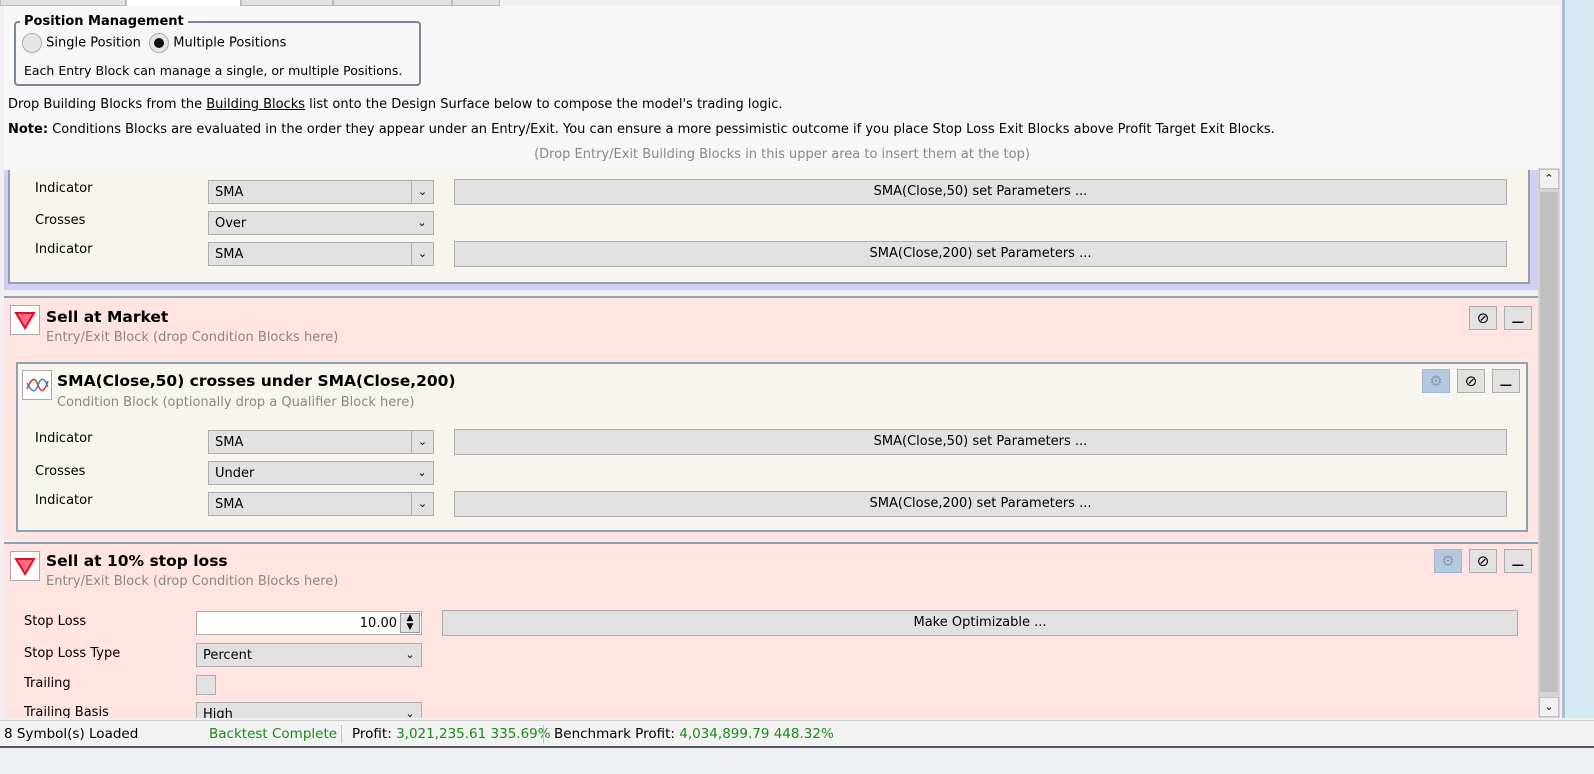 This screenshot has height=774, width=1594. What do you see at coordinates (309, 623) in the screenshot?
I see `stop-loss-stepper: 10.00 ▲ ▼` at bounding box center [309, 623].